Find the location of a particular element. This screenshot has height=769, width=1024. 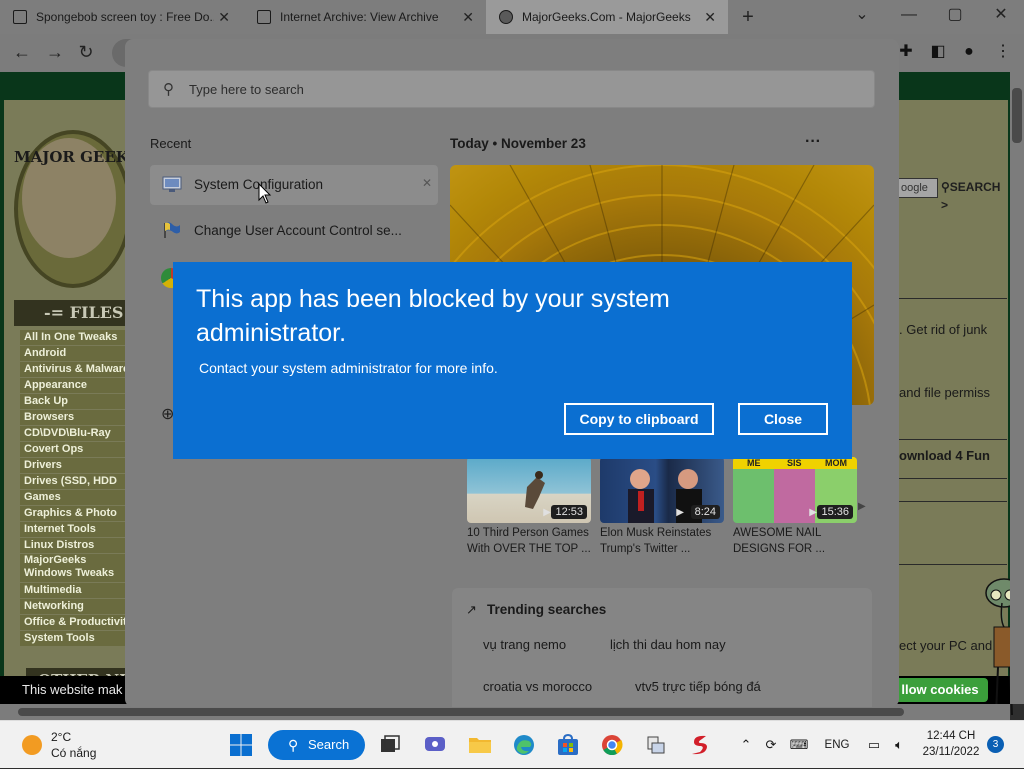

allow-cookies-button: llow cookies is located at coordinates (940, 690).